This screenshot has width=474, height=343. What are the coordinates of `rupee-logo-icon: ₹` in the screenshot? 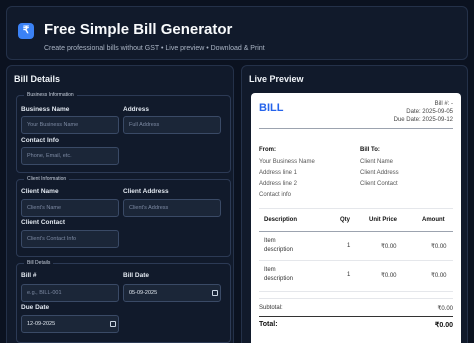 It's located at (26, 31).